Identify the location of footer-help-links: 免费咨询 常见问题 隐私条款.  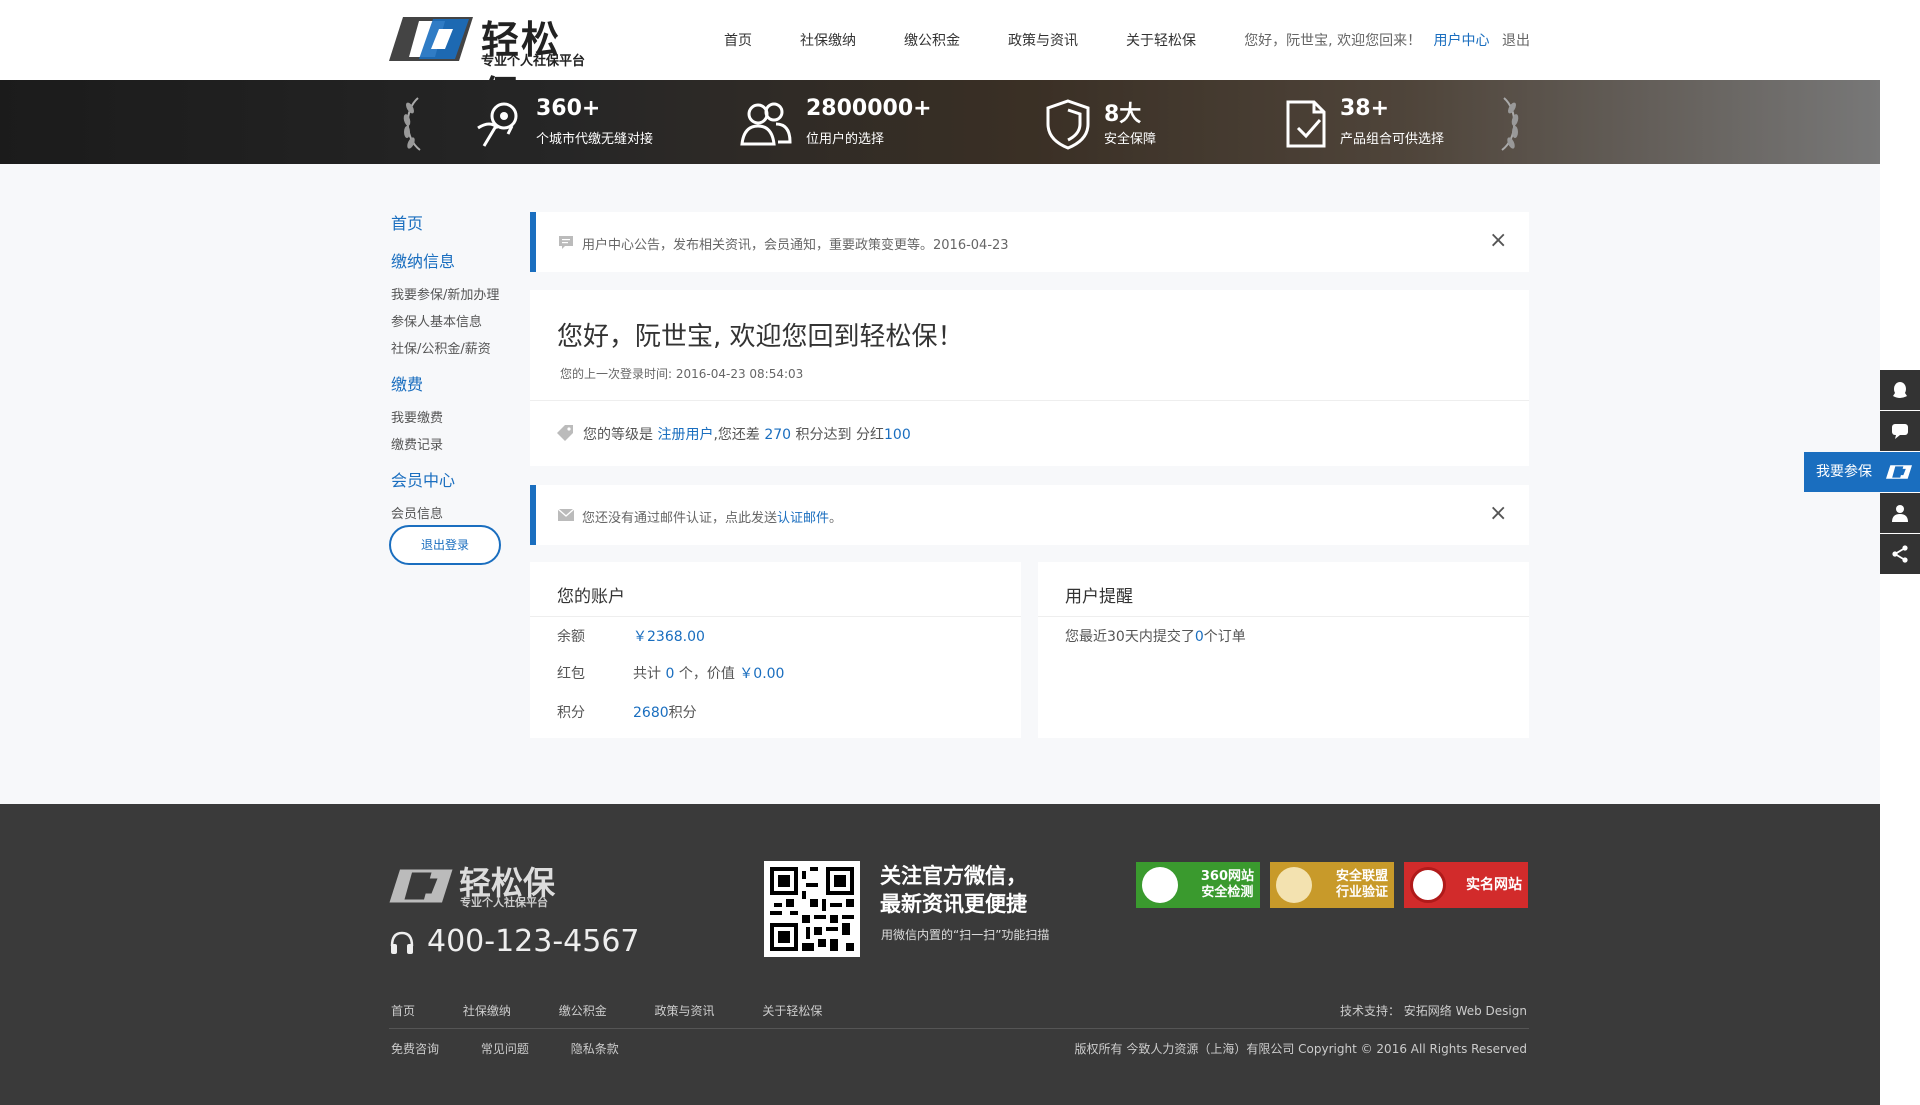
(524, 1048).